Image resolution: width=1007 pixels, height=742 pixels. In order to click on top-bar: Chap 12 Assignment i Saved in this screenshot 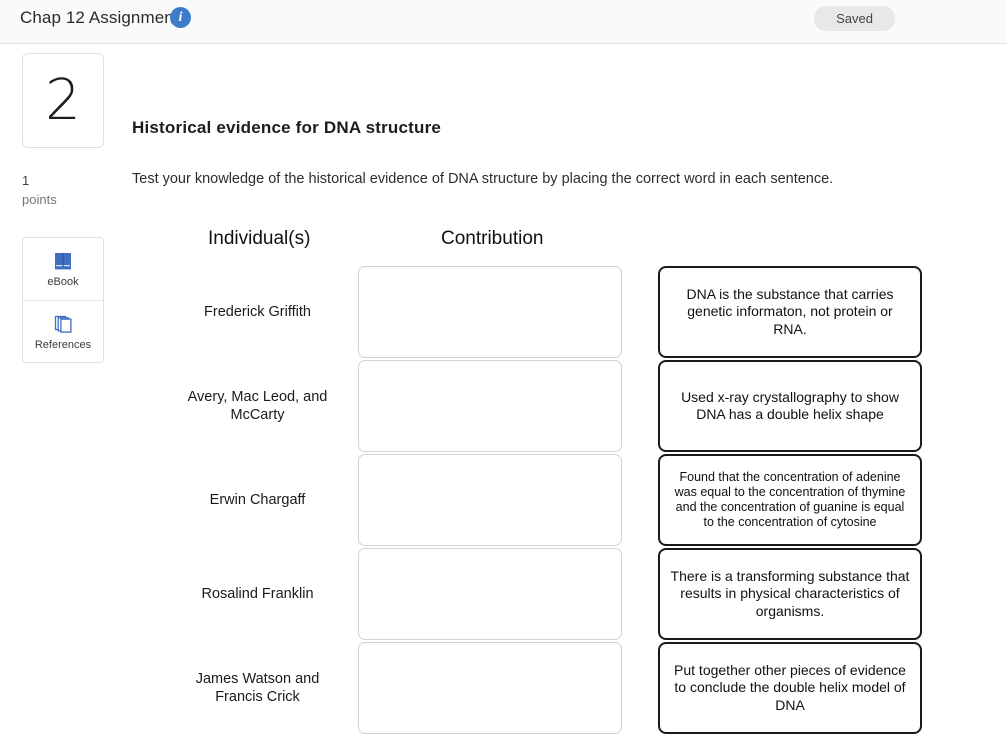, I will do `click(503, 22)`.